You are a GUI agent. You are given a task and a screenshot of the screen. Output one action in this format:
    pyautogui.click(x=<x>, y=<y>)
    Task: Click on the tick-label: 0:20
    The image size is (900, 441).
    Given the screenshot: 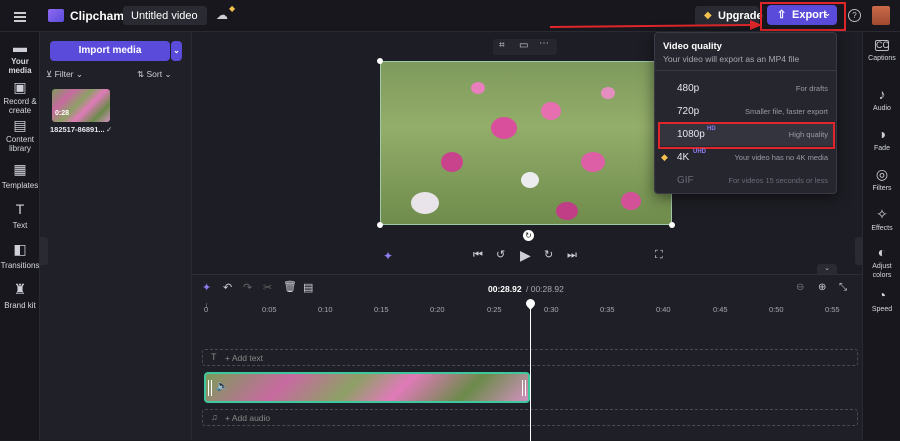 What is the action you would take?
    pyautogui.click(x=437, y=309)
    